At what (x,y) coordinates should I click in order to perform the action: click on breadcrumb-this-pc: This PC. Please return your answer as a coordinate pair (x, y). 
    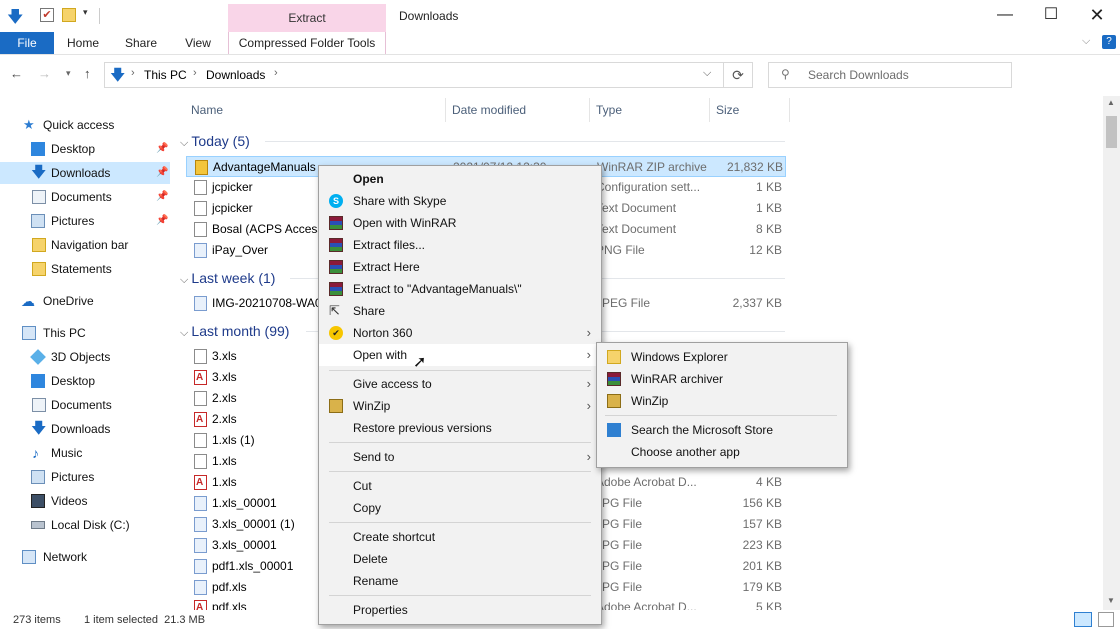
    Looking at the image, I should click on (165, 75).